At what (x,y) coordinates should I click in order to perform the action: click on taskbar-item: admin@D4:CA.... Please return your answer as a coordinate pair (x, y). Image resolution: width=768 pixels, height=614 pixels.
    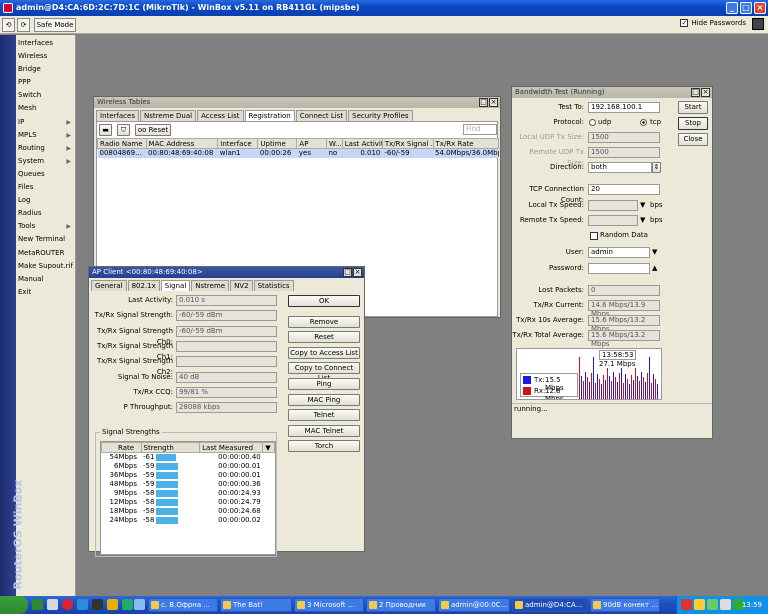
    Looking at the image, I should click on (550, 605).